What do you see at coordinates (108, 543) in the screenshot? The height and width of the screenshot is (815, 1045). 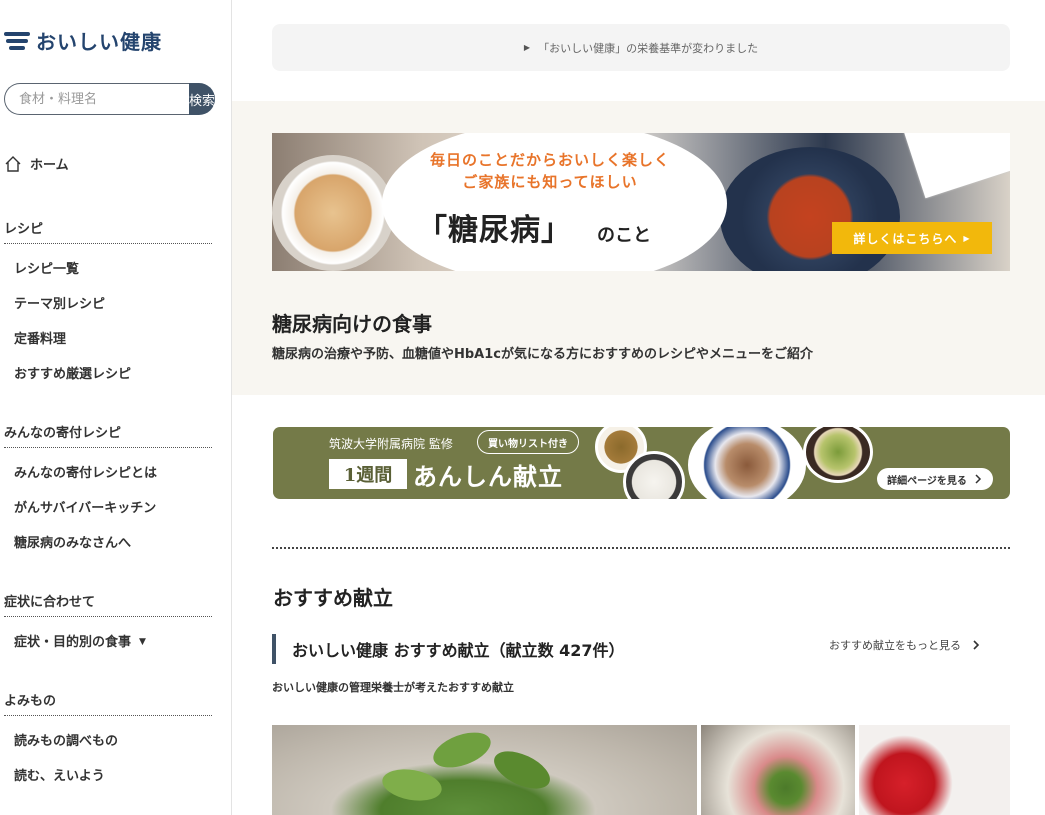 I see `sidebar-item-diabetes: 糖尿病のみなさんへ` at bounding box center [108, 543].